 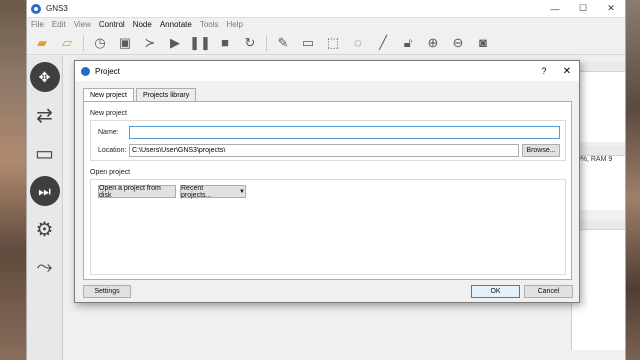 What do you see at coordinates (112, 150) in the screenshot?
I see `location-label: Location:` at bounding box center [112, 150].